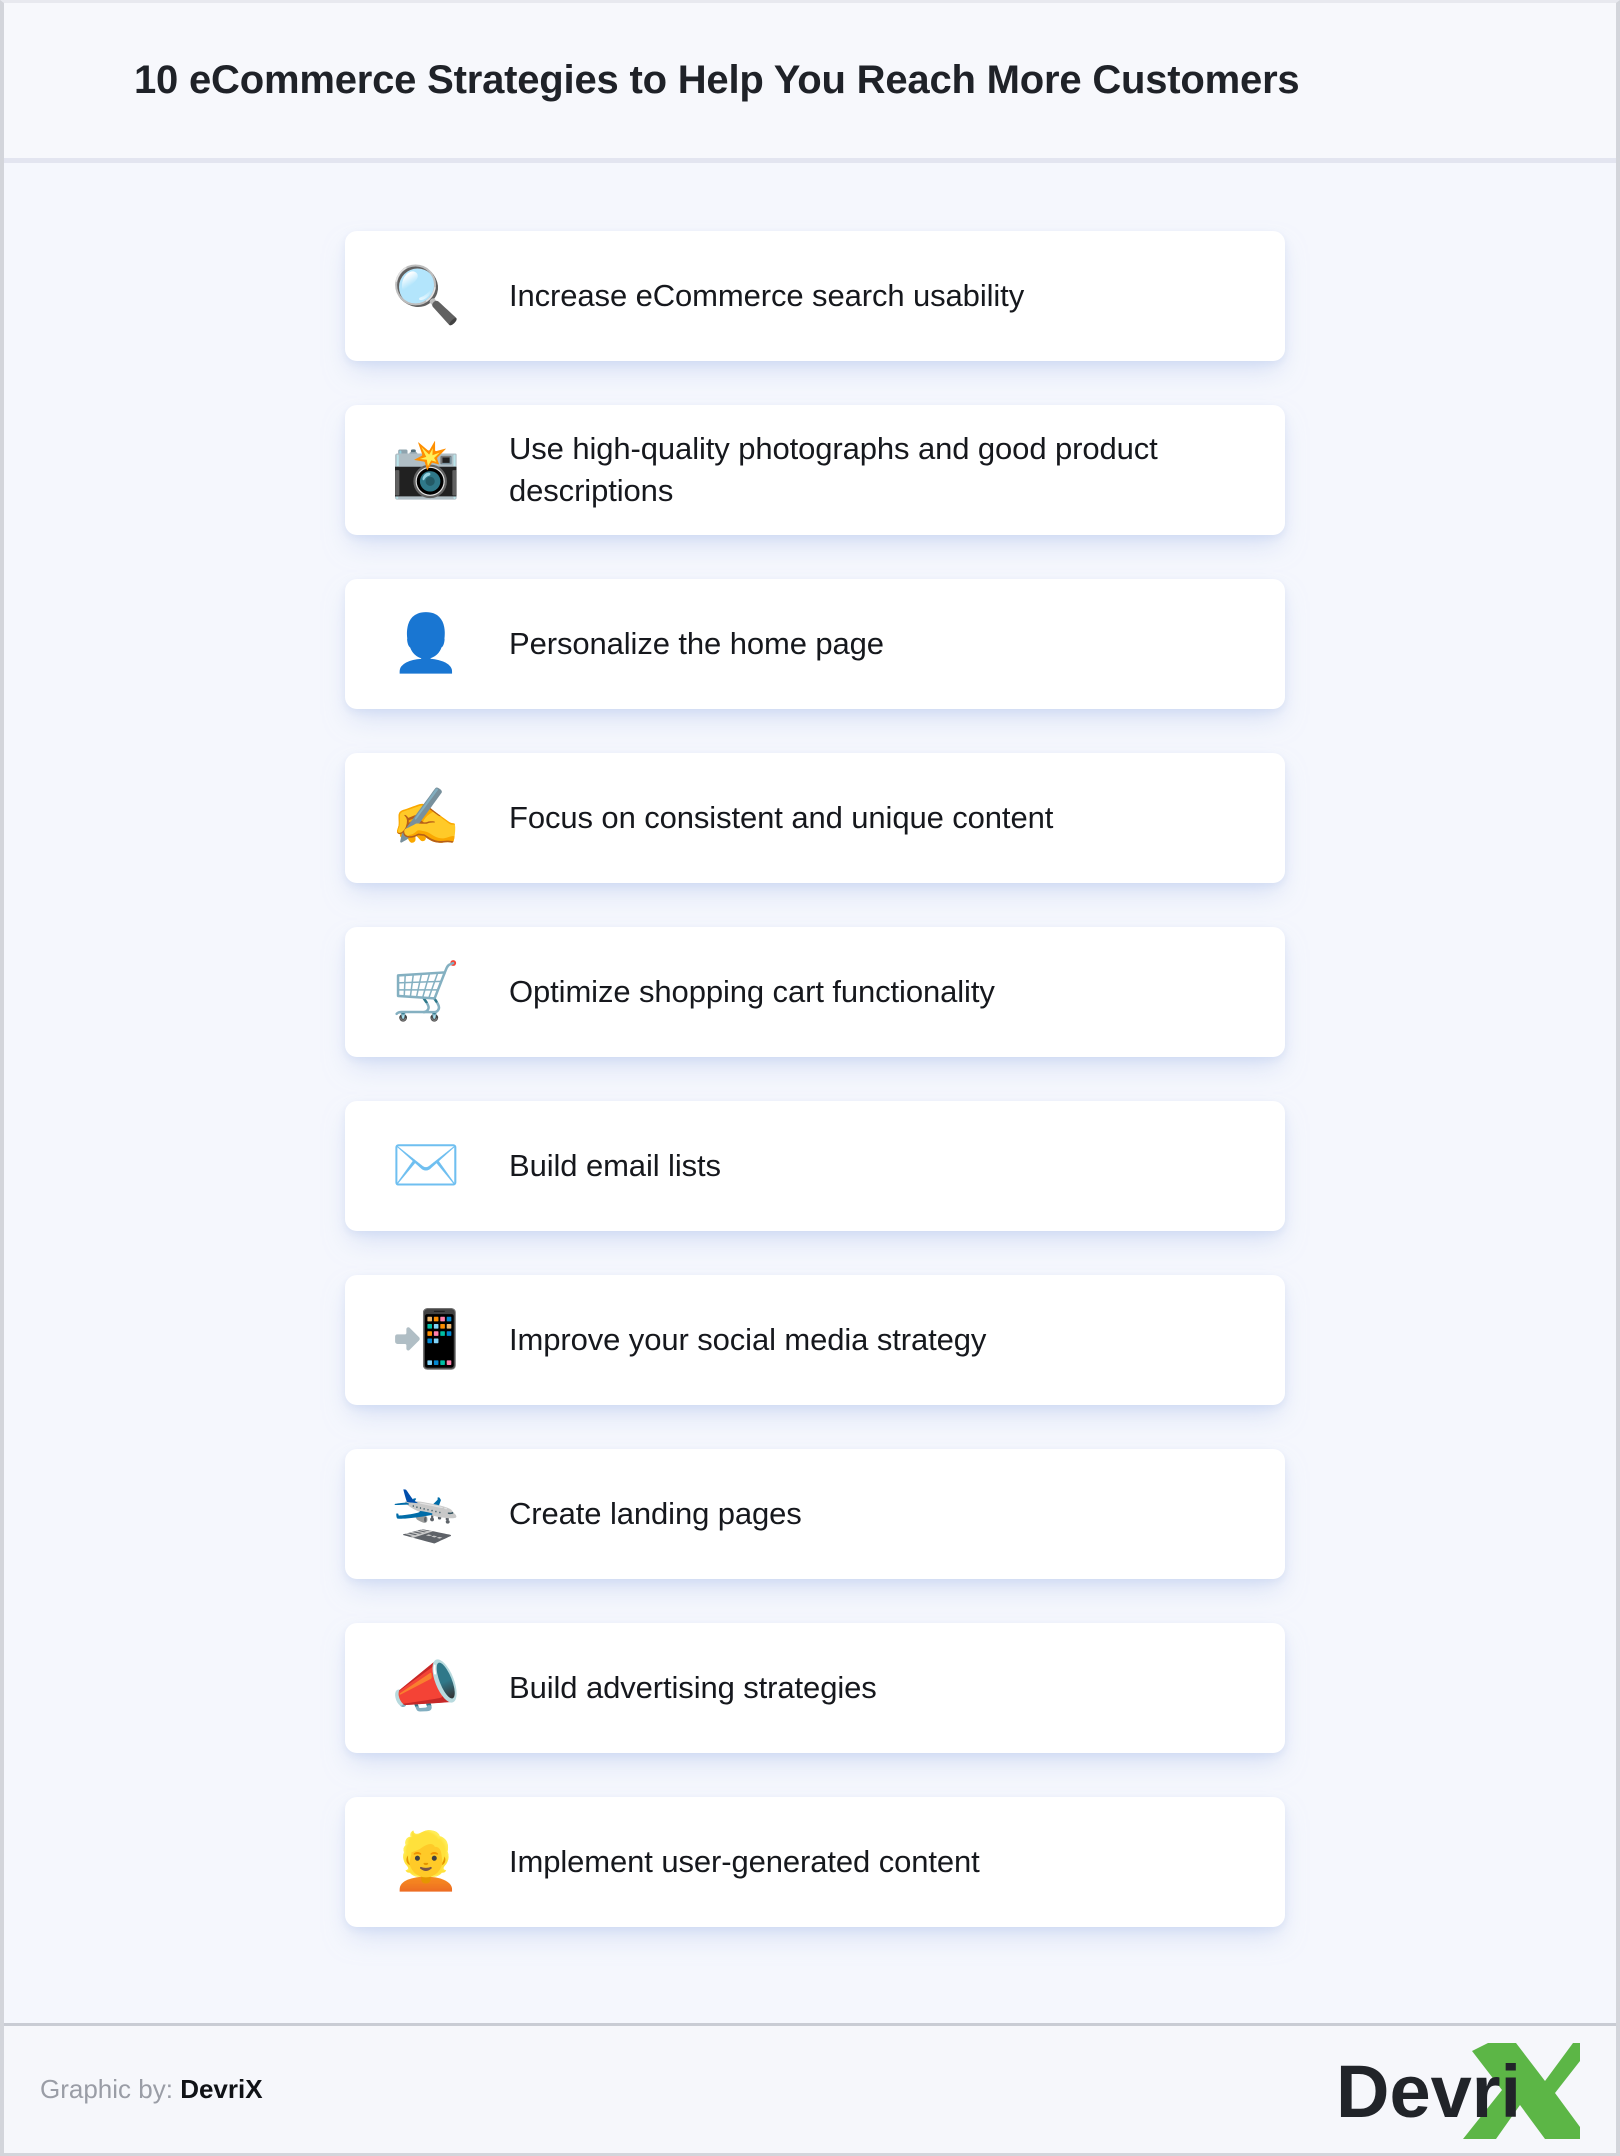 The height and width of the screenshot is (2156, 1620). What do you see at coordinates (767, 295) in the screenshot?
I see `strategy-label: Increase eCommerce search usability` at bounding box center [767, 295].